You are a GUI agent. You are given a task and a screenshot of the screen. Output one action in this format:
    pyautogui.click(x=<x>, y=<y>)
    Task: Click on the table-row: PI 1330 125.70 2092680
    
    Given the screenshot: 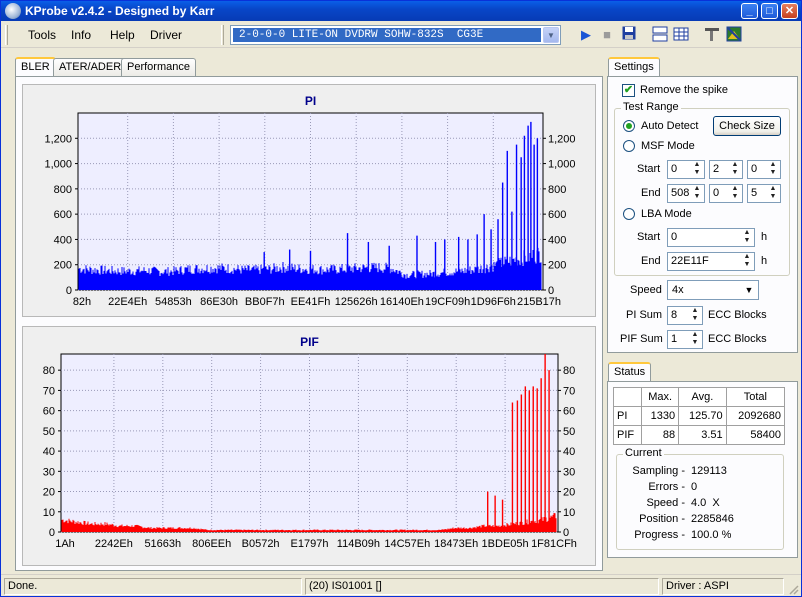 What is the action you would take?
    pyautogui.click(x=699, y=416)
    